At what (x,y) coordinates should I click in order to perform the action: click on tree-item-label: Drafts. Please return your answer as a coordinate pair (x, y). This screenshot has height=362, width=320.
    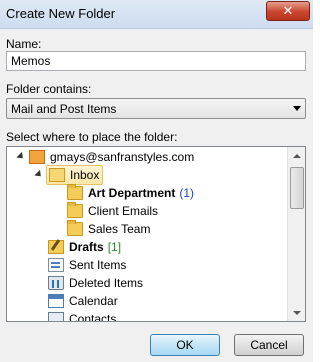
    Looking at the image, I should click on (86, 247).